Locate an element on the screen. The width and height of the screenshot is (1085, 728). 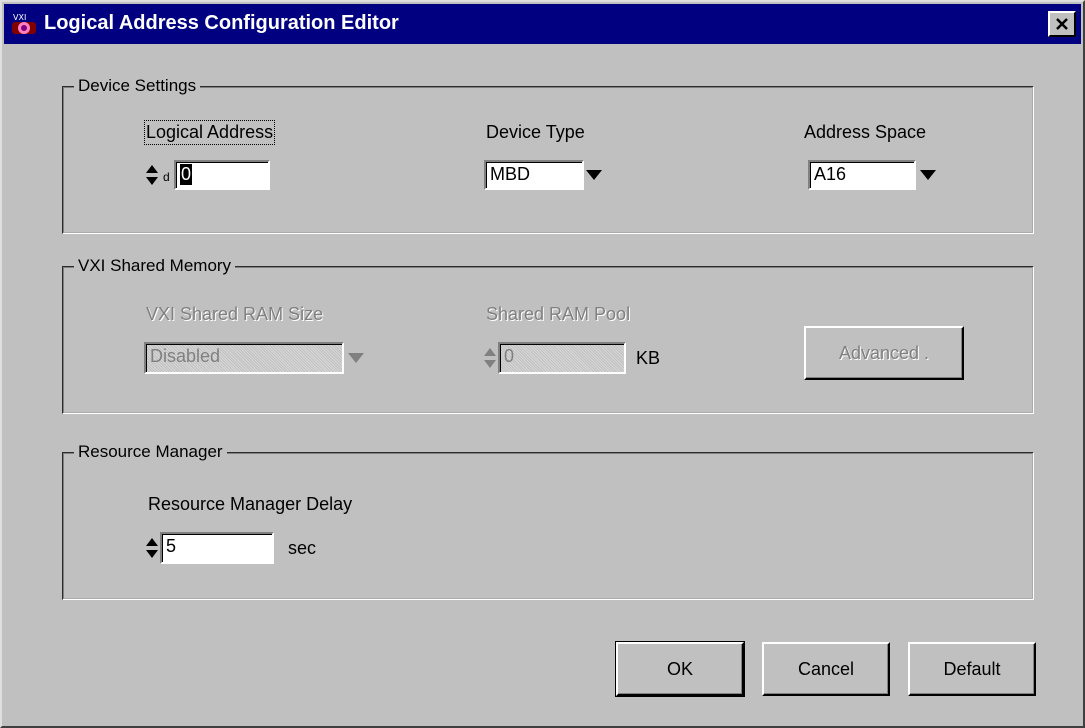
default-button: Default is located at coordinates (972, 669).